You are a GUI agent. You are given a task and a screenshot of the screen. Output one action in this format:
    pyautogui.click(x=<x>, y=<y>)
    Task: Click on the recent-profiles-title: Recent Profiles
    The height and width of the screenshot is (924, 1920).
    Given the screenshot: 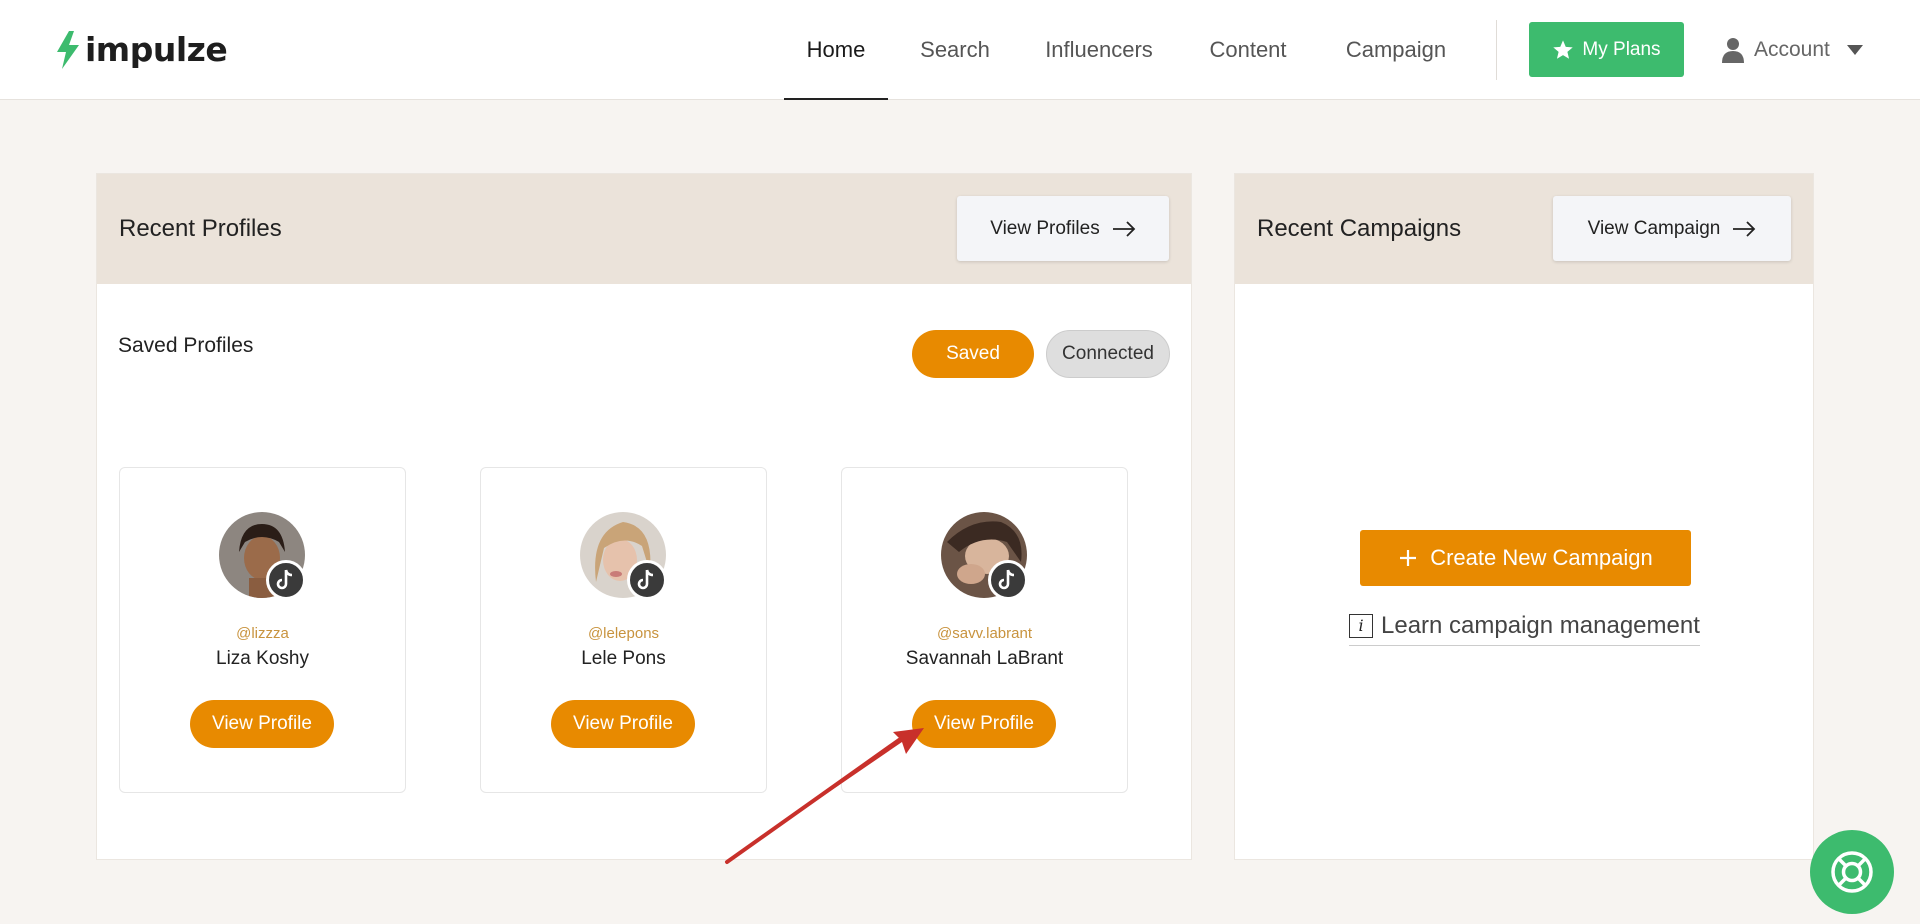 What is the action you would take?
    pyautogui.click(x=200, y=228)
    